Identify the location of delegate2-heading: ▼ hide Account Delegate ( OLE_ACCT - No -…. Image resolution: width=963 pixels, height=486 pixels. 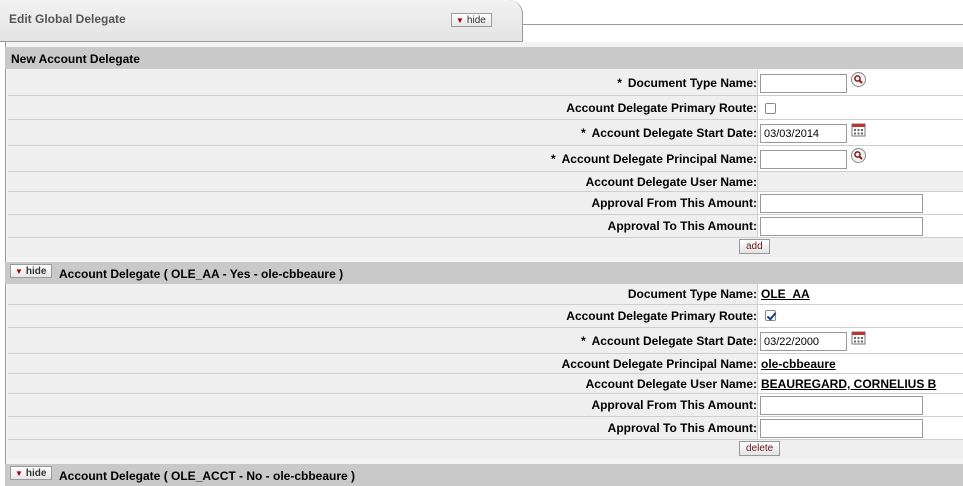
(484, 475).